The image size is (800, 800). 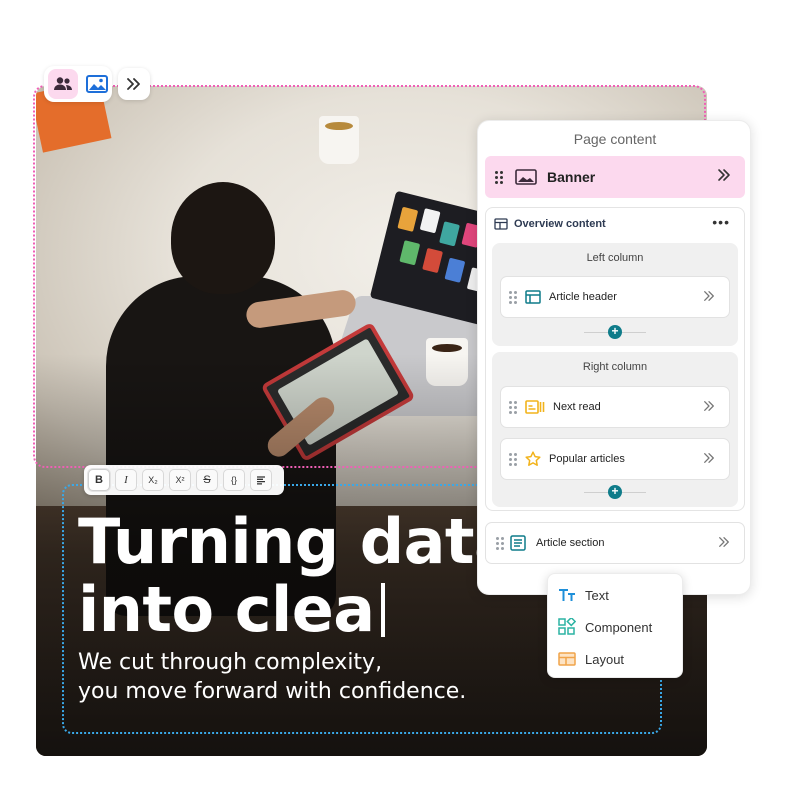 What do you see at coordinates (126, 480) in the screenshot?
I see `italic-button: I` at bounding box center [126, 480].